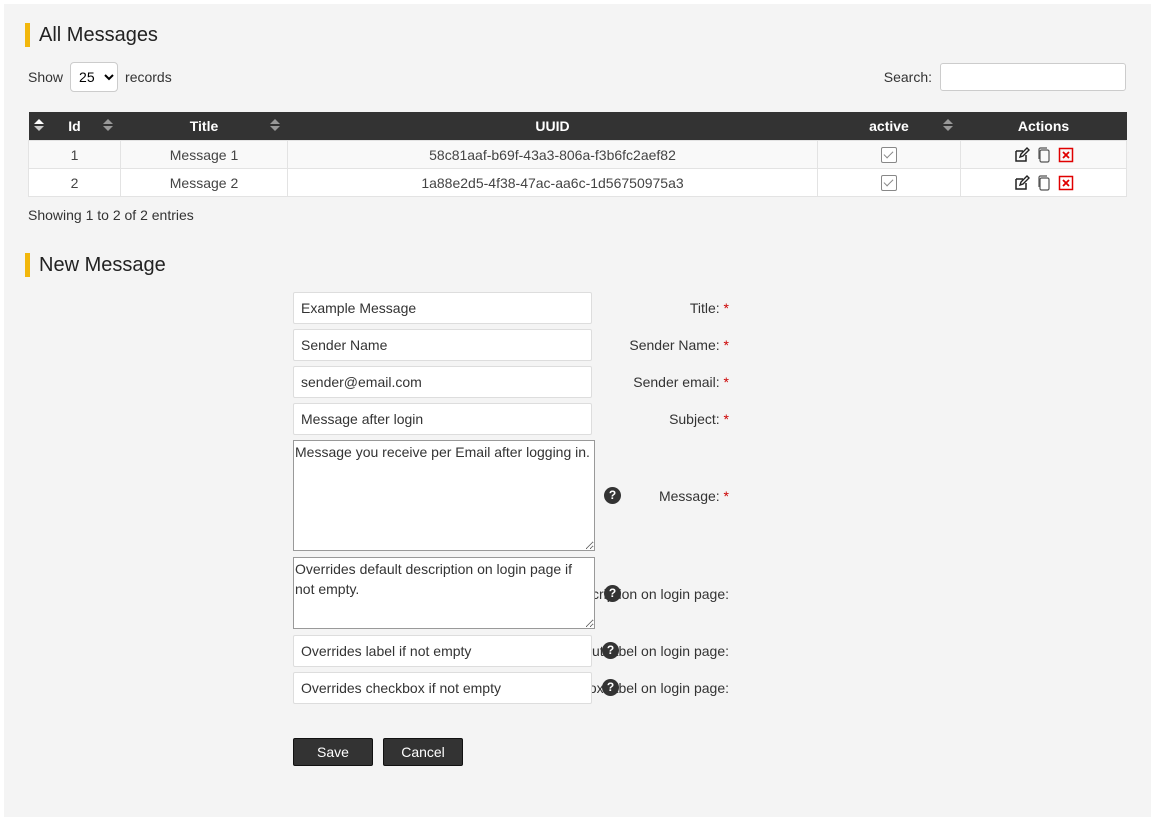 This screenshot has width=1156, height=822. I want to click on sender-name-label: Sender Name: *, so click(679, 345).